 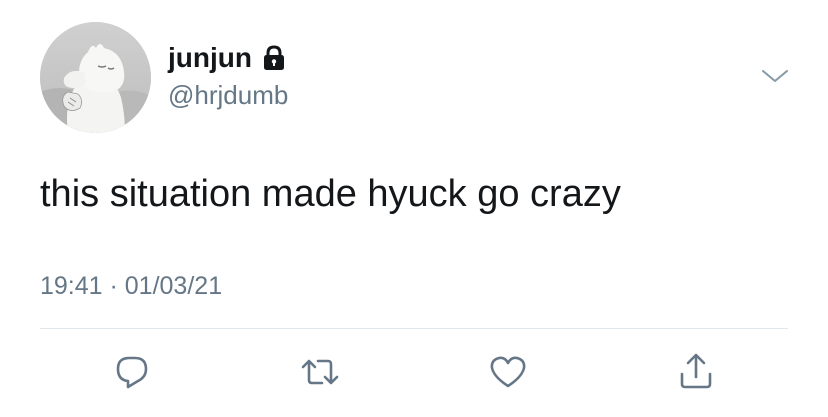 I want to click on display-name: junjun, so click(x=210, y=58).